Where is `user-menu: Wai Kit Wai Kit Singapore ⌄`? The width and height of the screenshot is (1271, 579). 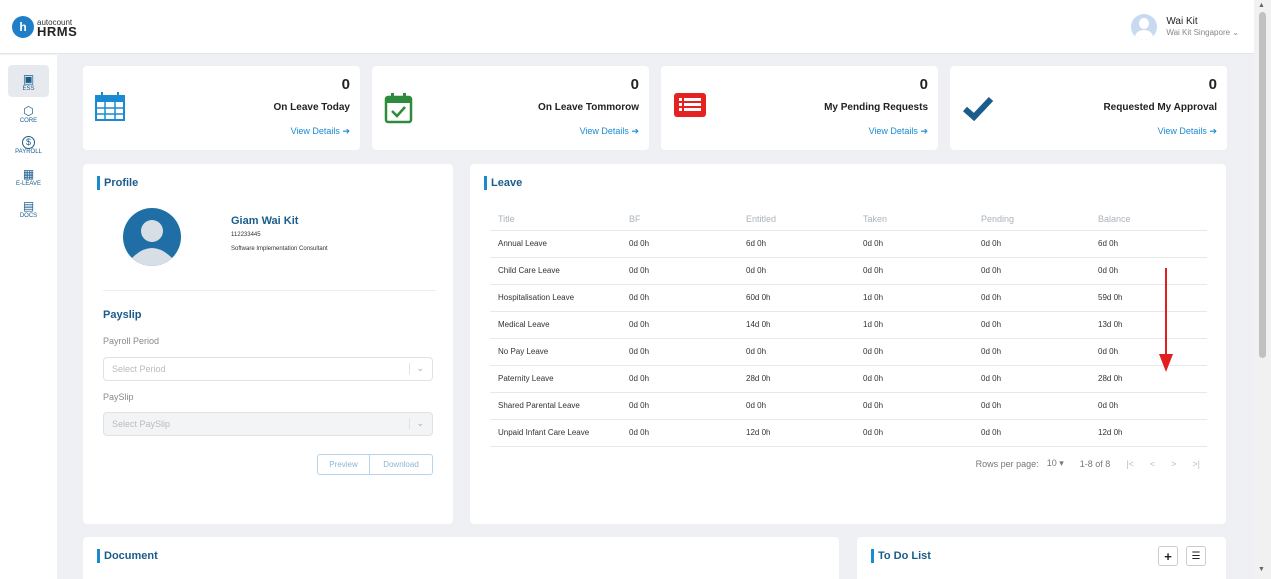 user-menu: Wai Kit Wai Kit Singapore ⌄ is located at coordinates (1185, 27).